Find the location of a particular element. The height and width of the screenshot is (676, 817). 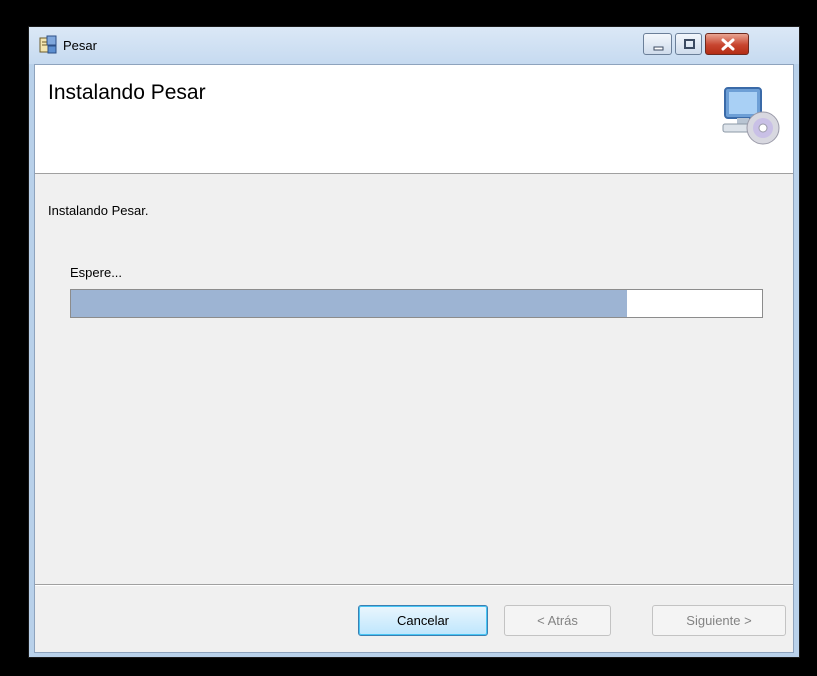

cancel-button: Cancelar is located at coordinates (423, 620).